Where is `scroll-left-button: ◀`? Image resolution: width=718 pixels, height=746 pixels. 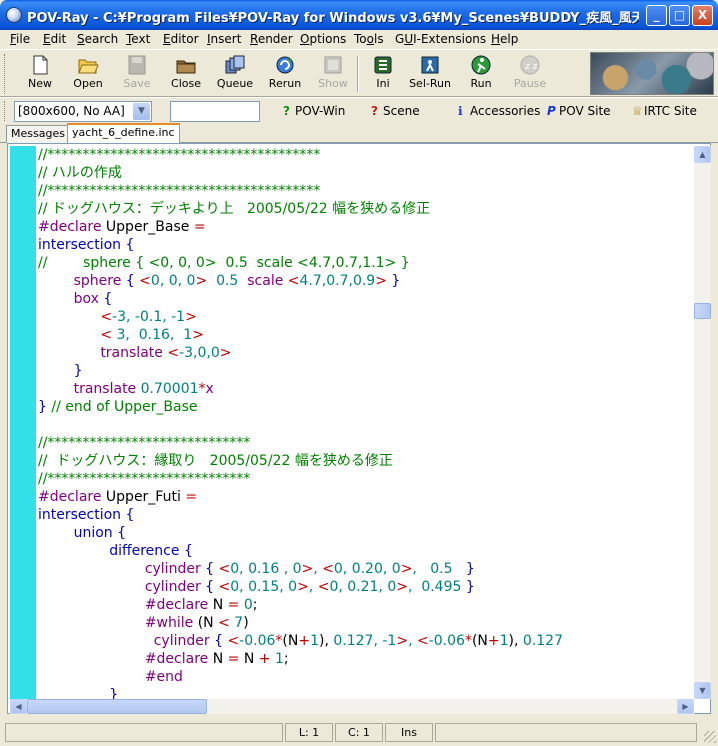 scroll-left-button: ◀ is located at coordinates (18, 706).